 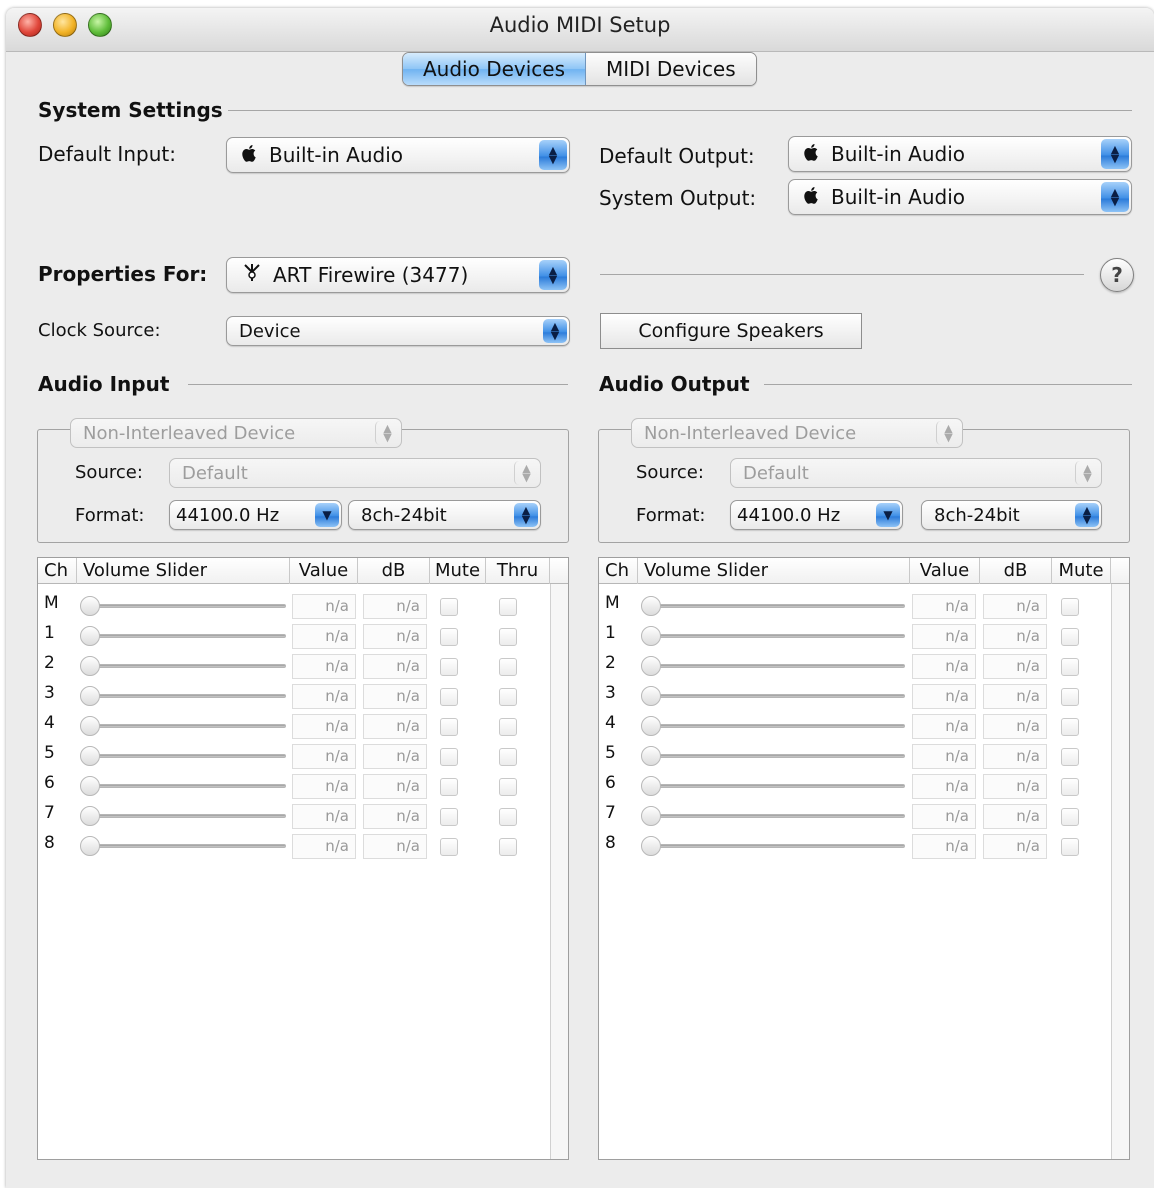 What do you see at coordinates (236, 433) in the screenshot?
I see `audio-input-stream-popup: Non-Interleaved Device ▲ ▼` at bounding box center [236, 433].